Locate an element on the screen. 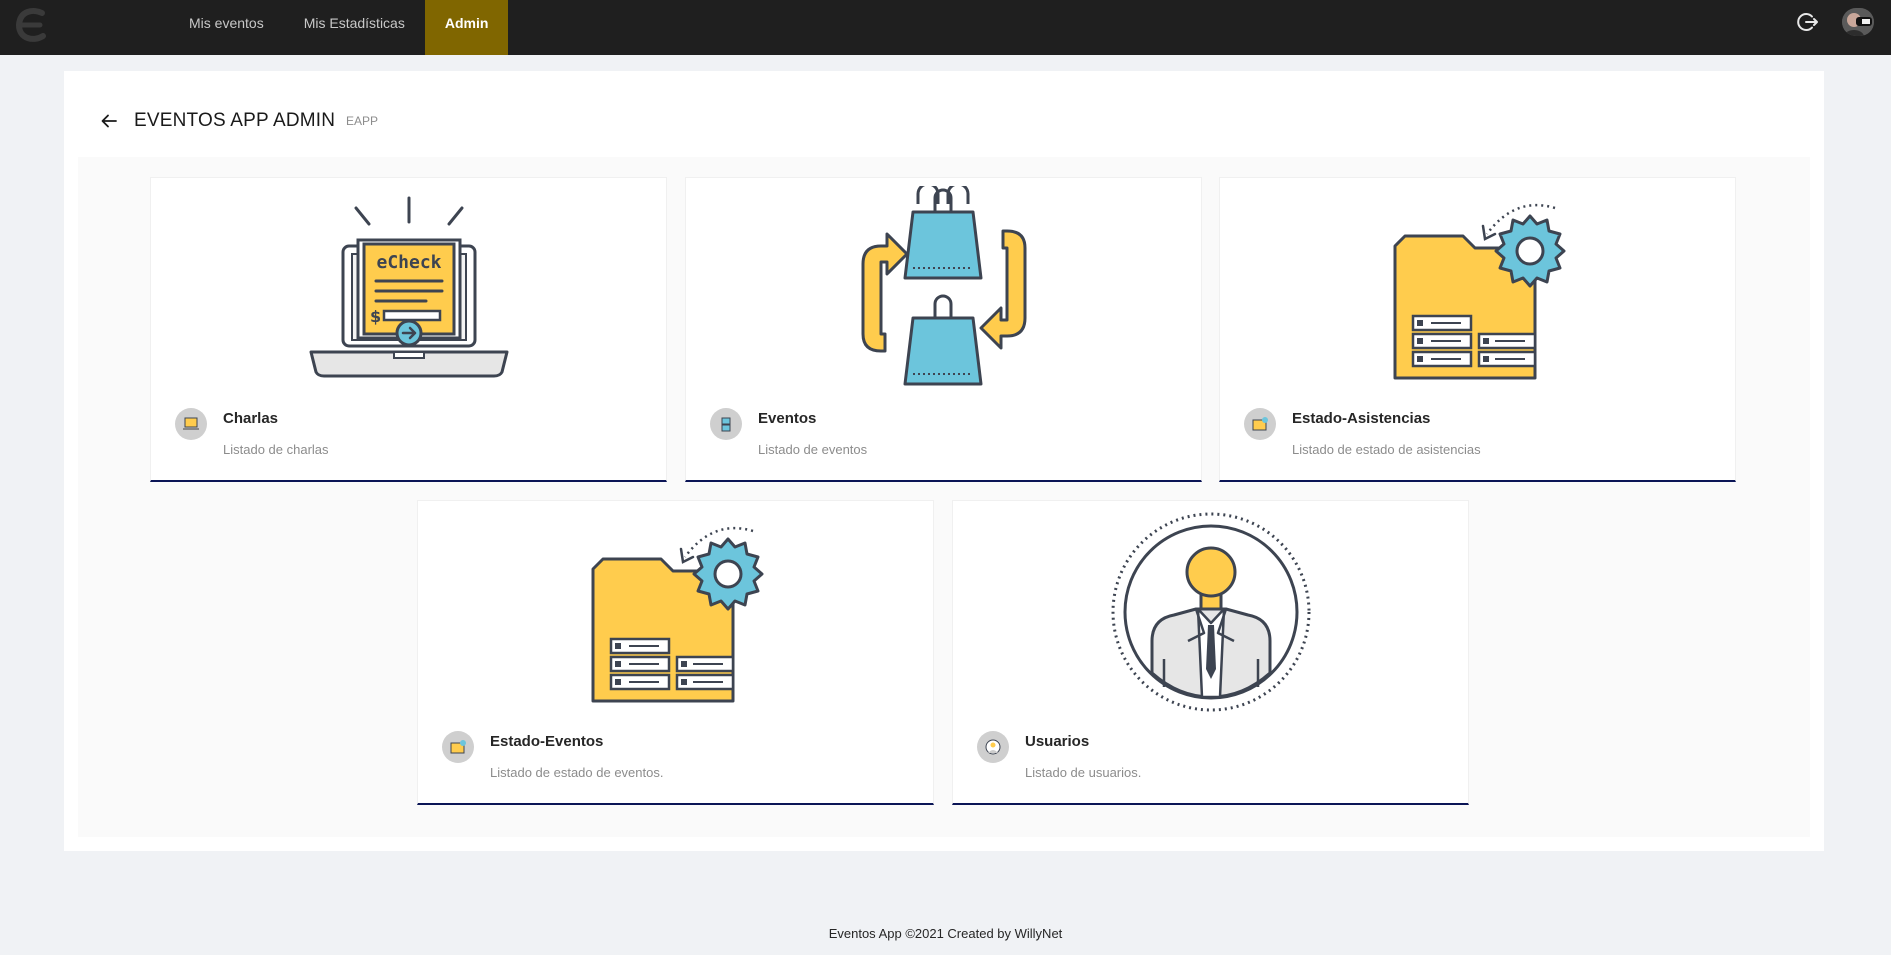 This screenshot has height=955, width=1891. card-eventos: Eventos Listado de eventos is located at coordinates (943, 329).